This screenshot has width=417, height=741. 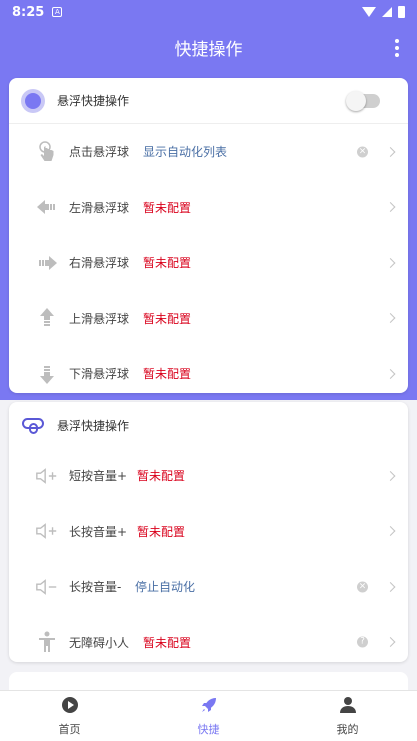 What do you see at coordinates (95, 587) in the screenshot?
I see `row-label: 长按音量-` at bounding box center [95, 587].